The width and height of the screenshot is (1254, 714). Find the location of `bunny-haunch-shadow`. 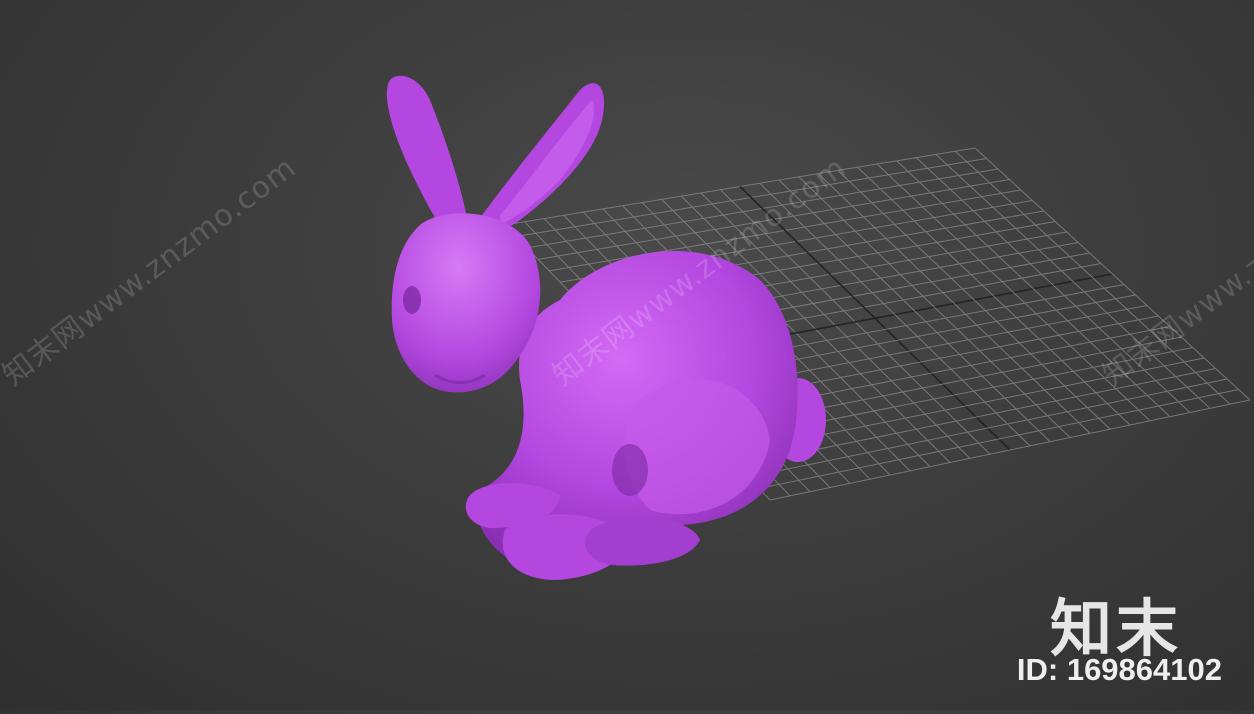

bunny-haunch-shadow is located at coordinates (630, 470).